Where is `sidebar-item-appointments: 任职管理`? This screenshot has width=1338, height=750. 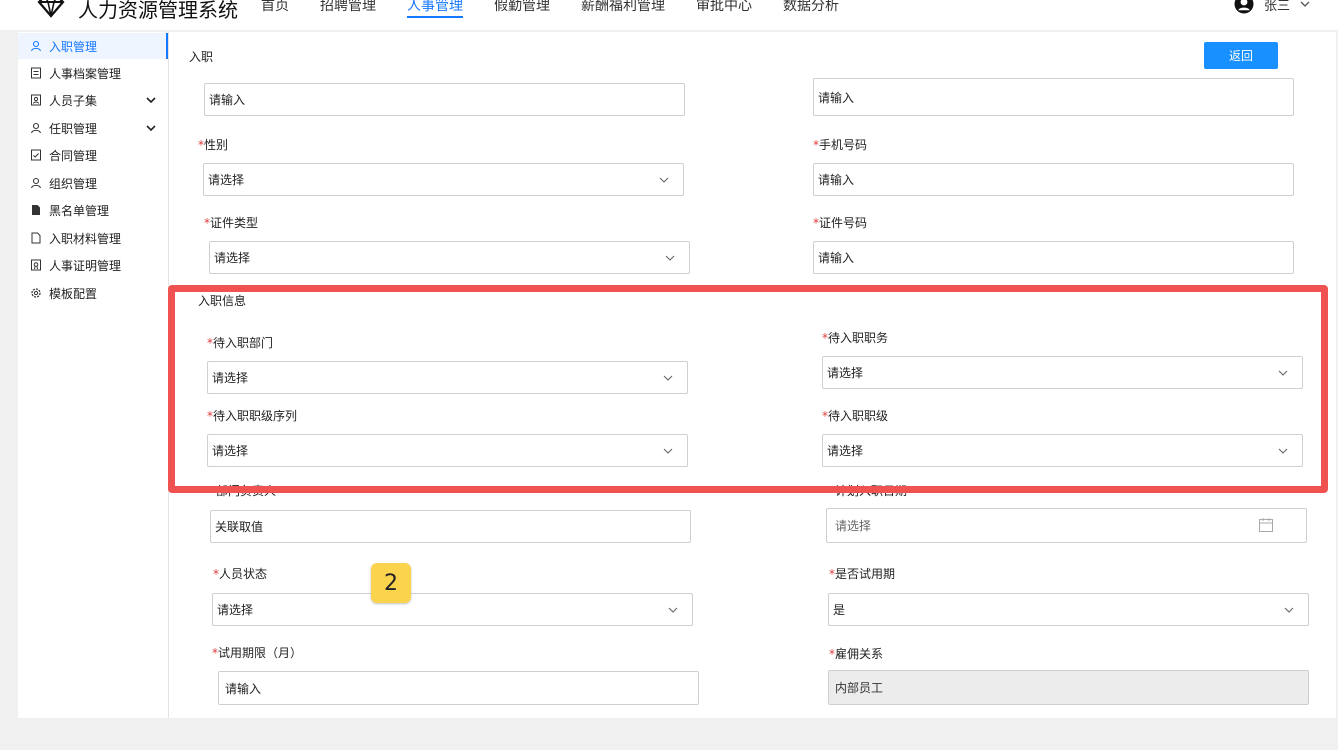
sidebar-item-appointments: 任职管理 is located at coordinates (93, 128).